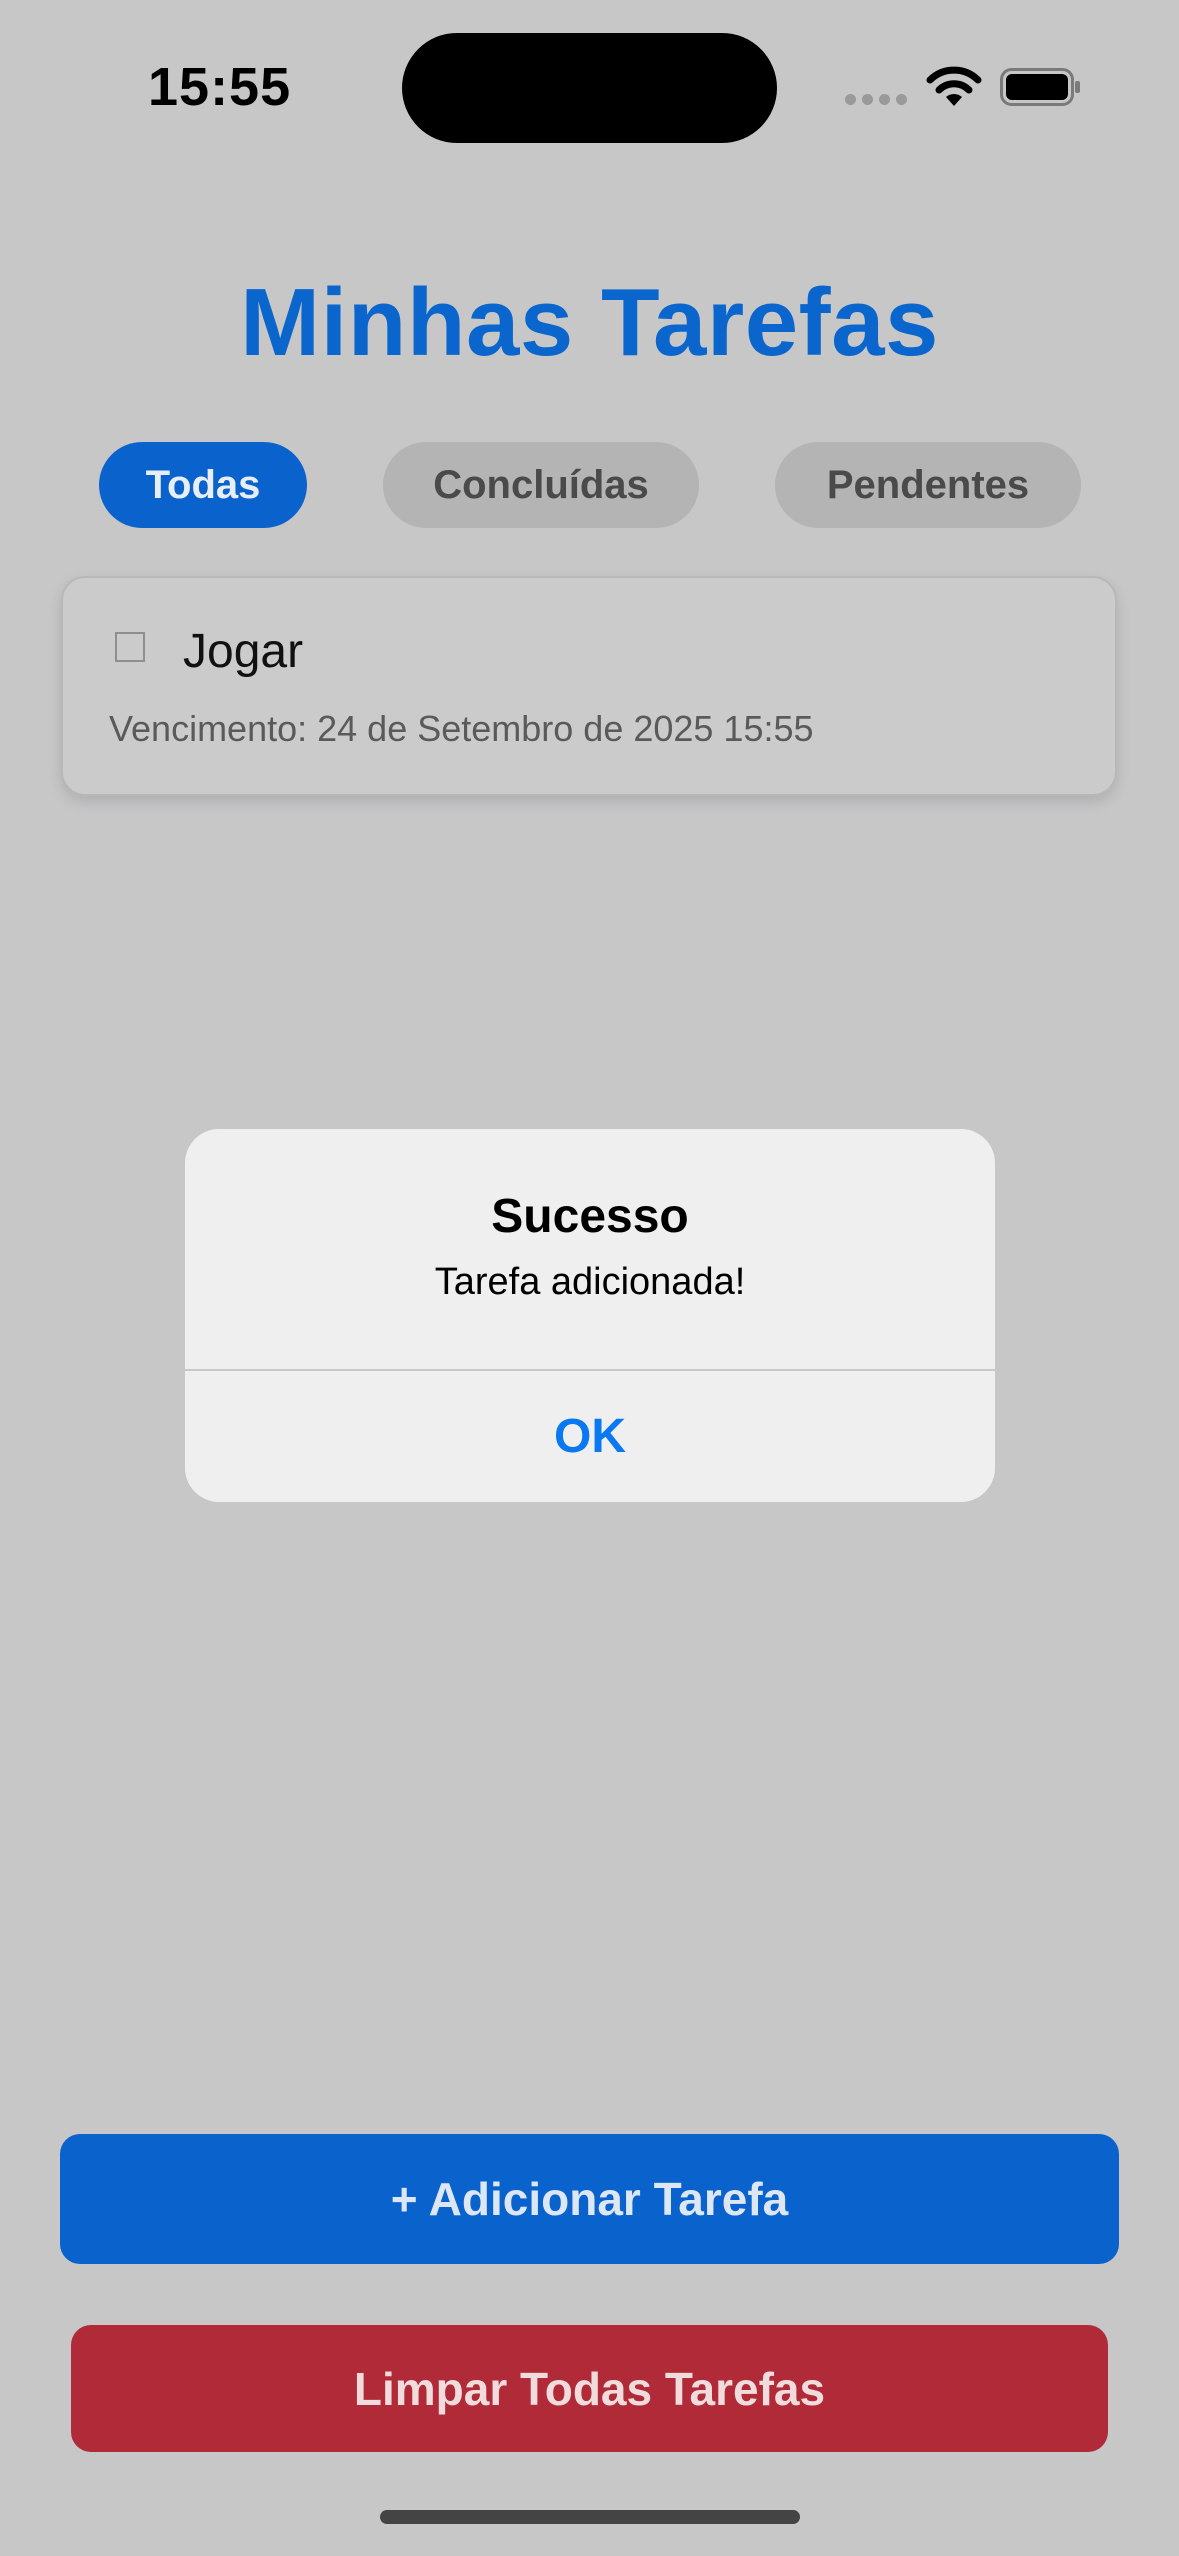 This screenshot has width=1179, height=2556. Describe the element at coordinates (589, 2388) in the screenshot. I see `clear-all-tasks-button: Limpar Todas Tarefas` at that location.